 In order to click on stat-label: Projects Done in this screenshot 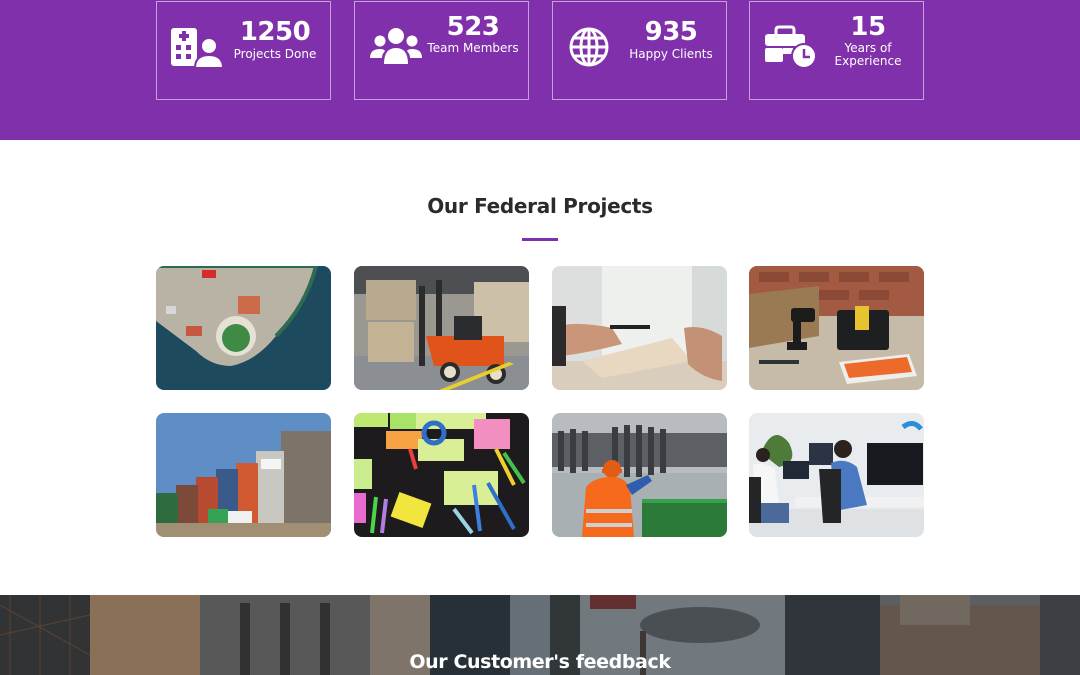, I will do `click(275, 54)`.